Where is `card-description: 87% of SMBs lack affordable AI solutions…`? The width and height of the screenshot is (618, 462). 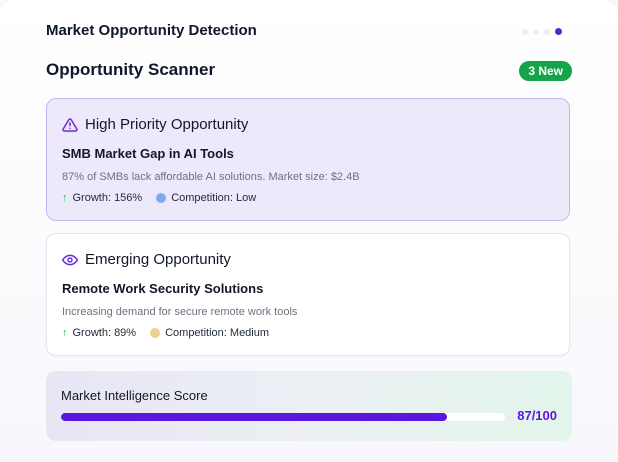 card-description: 87% of SMBs lack affordable AI solutions… is located at coordinates (211, 177).